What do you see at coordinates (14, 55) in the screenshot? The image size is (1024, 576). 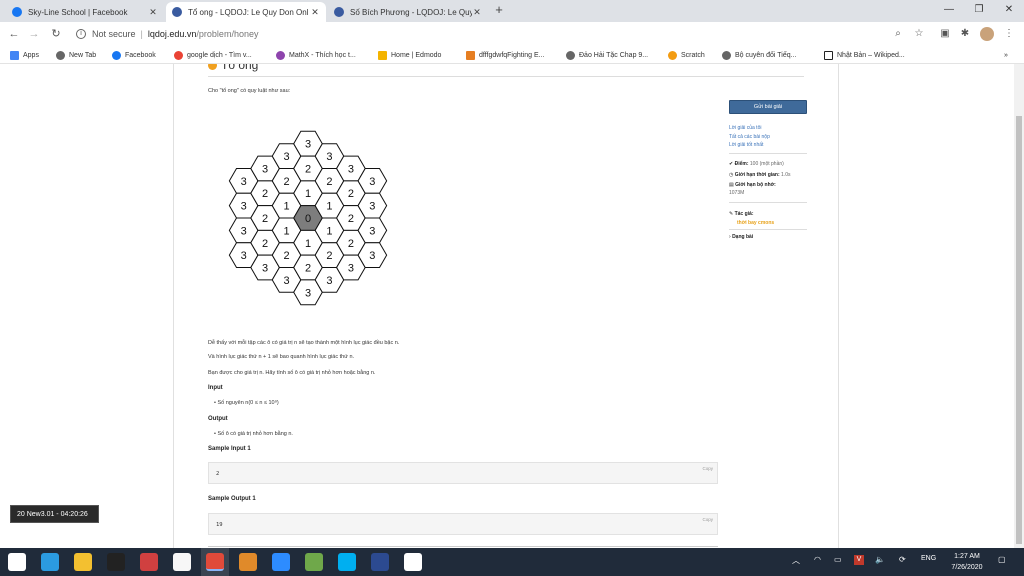 I see `apps-grid-icon` at bounding box center [14, 55].